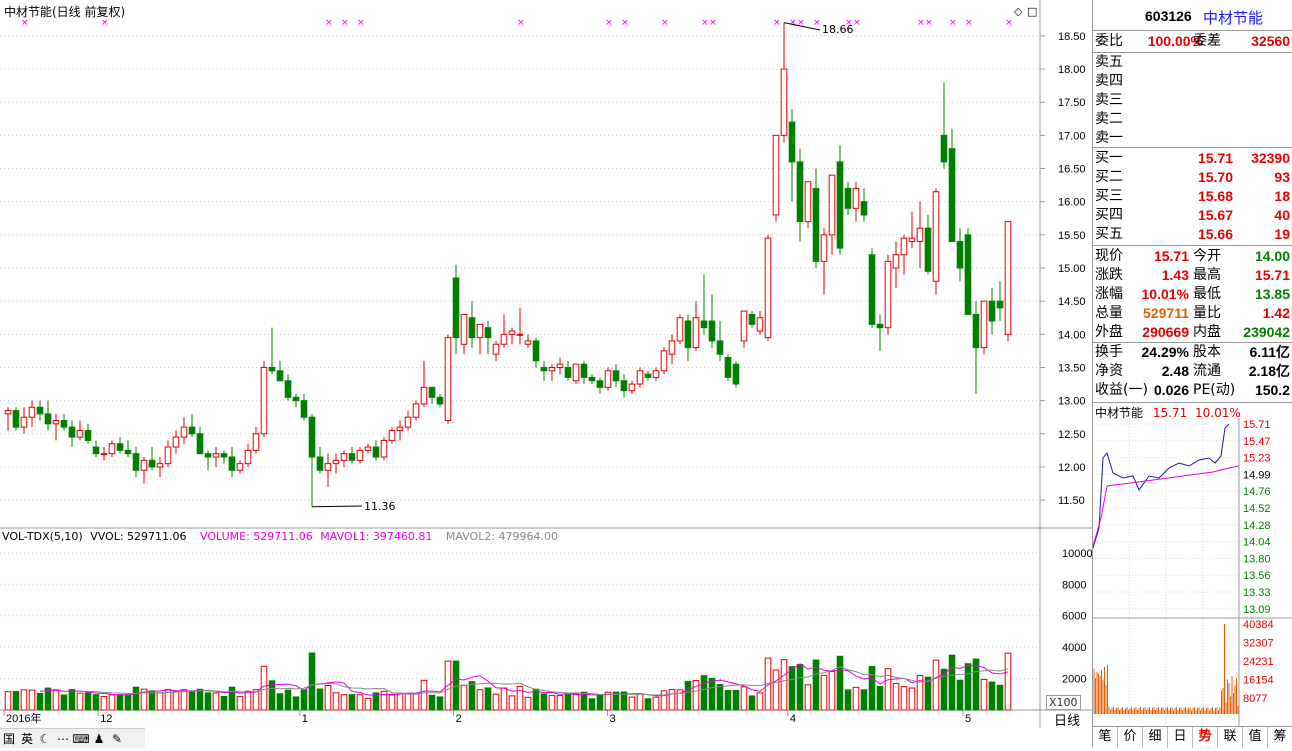 The width and height of the screenshot is (1292, 751). Describe the element at coordinates (1109, 62) in the screenshot. I see `sell-level-label: 卖五` at that location.